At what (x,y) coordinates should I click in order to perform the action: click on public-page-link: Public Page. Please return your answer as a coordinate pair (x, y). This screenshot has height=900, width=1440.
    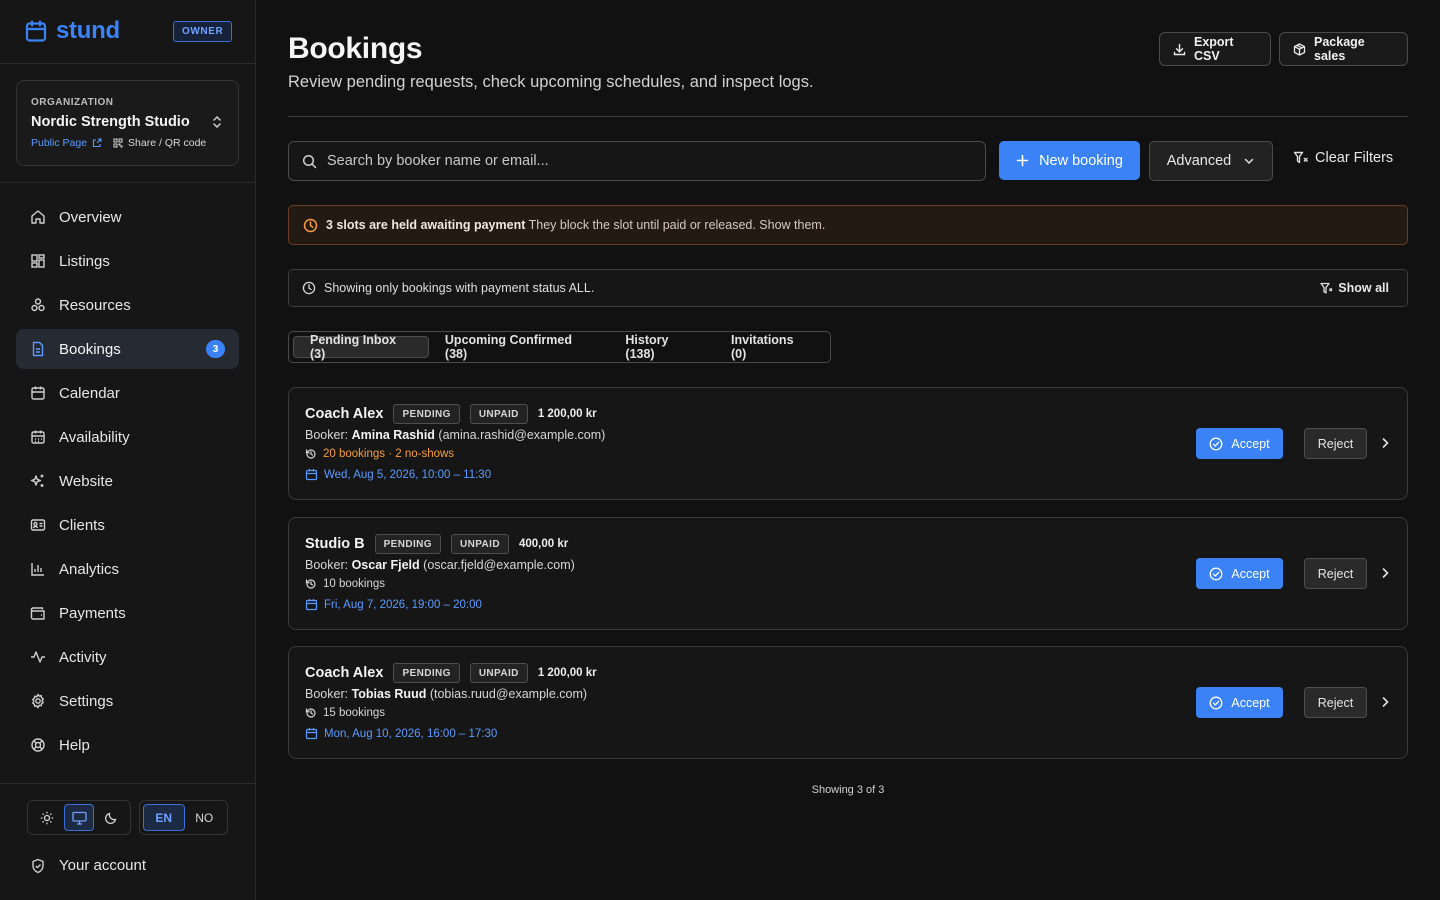
    Looking at the image, I should click on (59, 143).